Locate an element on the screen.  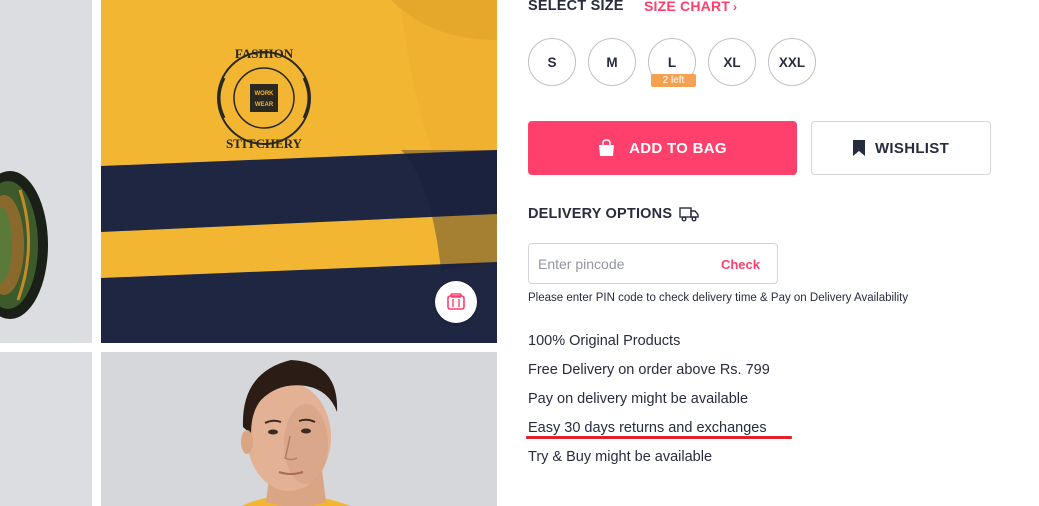
size-label: L is located at coordinates (672, 62).